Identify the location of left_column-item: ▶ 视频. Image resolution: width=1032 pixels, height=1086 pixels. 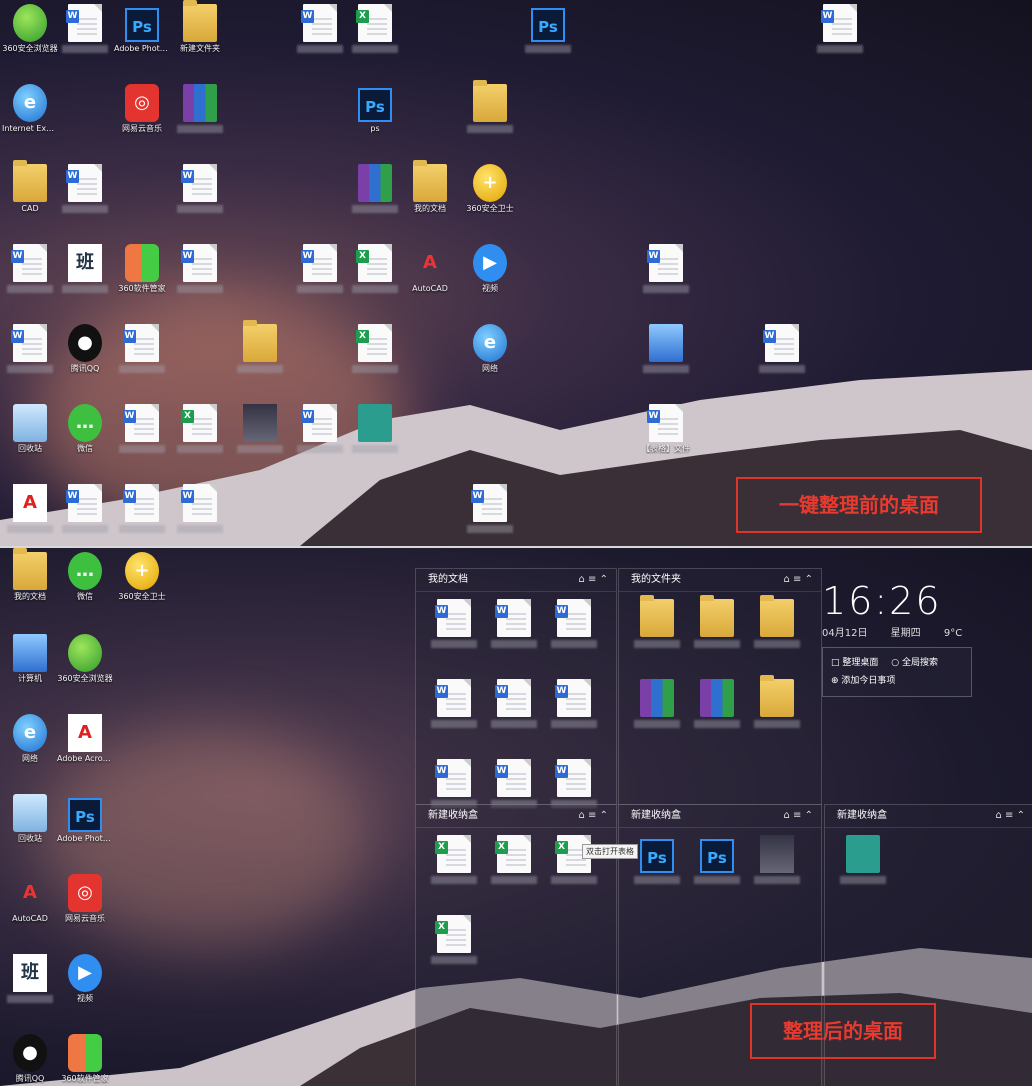
(85, 989).